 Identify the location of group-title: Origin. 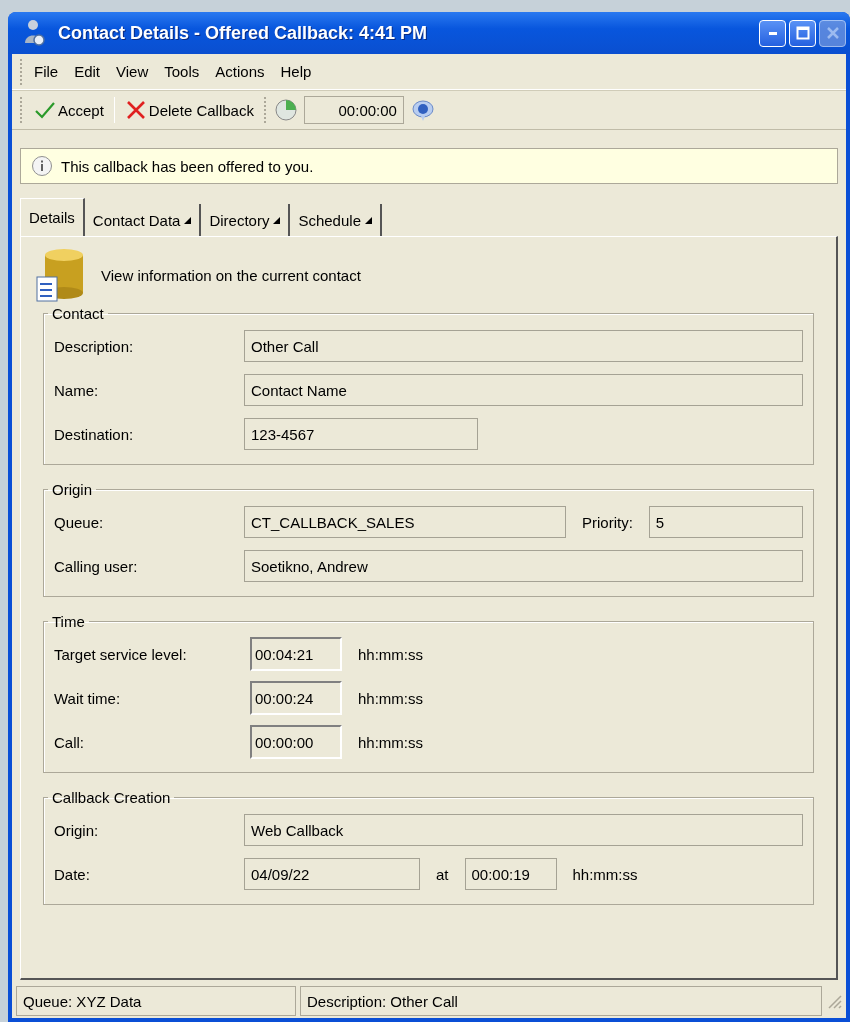
(72, 489).